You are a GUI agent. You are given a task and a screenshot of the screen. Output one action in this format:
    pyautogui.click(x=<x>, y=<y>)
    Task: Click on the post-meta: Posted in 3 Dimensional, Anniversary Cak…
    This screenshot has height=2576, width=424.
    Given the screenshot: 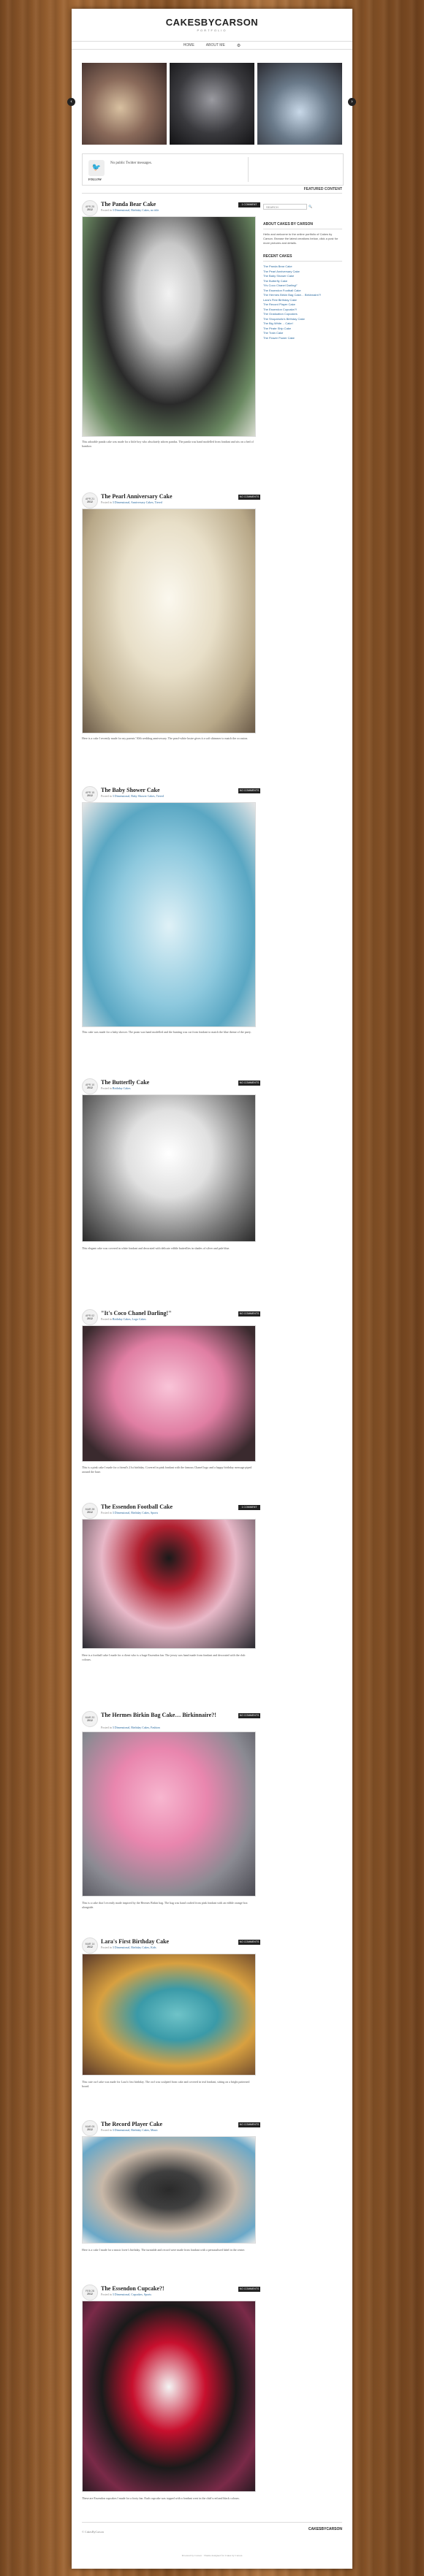 What is the action you would take?
    pyautogui.click(x=132, y=502)
    